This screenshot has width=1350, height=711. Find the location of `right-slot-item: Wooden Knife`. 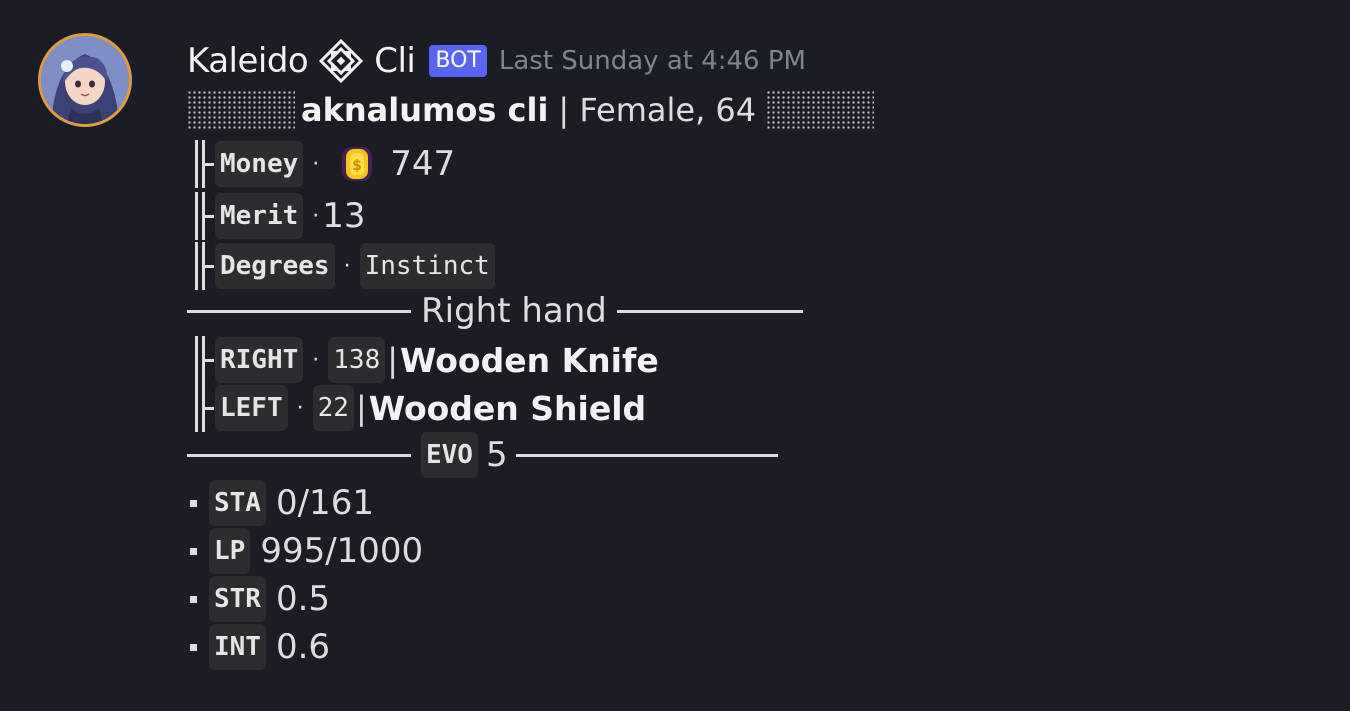

right-slot-item: Wooden Knife is located at coordinates (529, 360).